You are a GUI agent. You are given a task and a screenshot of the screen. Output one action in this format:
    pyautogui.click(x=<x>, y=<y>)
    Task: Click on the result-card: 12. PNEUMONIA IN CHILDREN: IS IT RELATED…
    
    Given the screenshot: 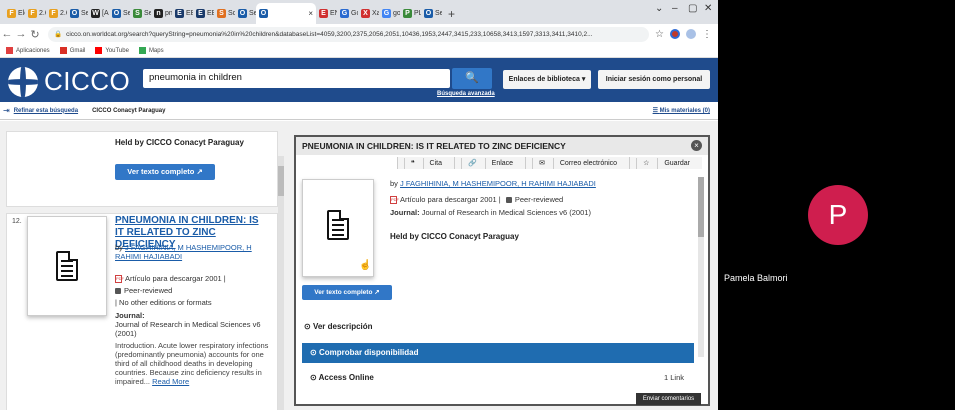 What is the action you would take?
    pyautogui.click(x=142, y=311)
    